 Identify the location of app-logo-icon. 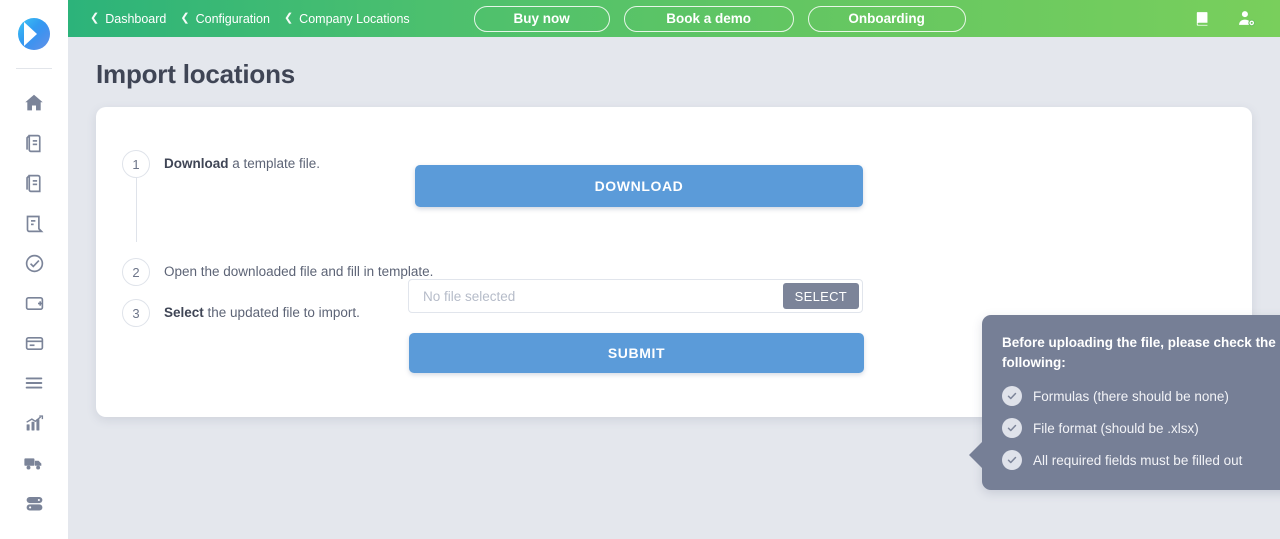
(34, 34).